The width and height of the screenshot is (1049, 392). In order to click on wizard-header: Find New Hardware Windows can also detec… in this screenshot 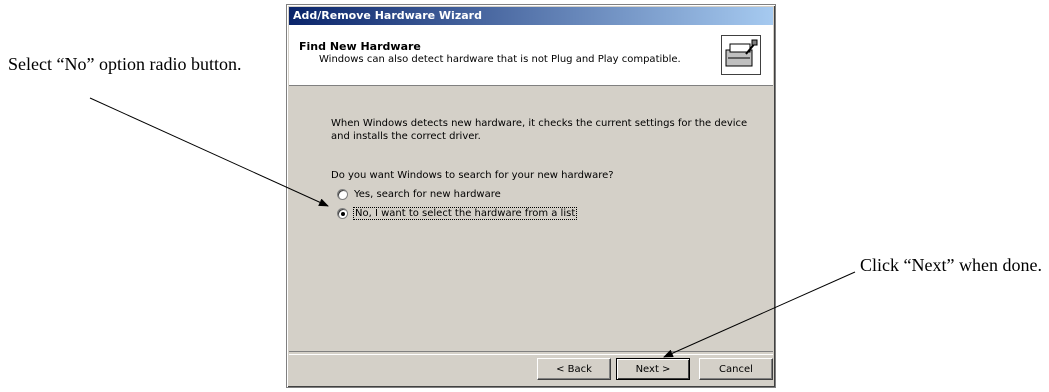, I will do `click(531, 55)`.